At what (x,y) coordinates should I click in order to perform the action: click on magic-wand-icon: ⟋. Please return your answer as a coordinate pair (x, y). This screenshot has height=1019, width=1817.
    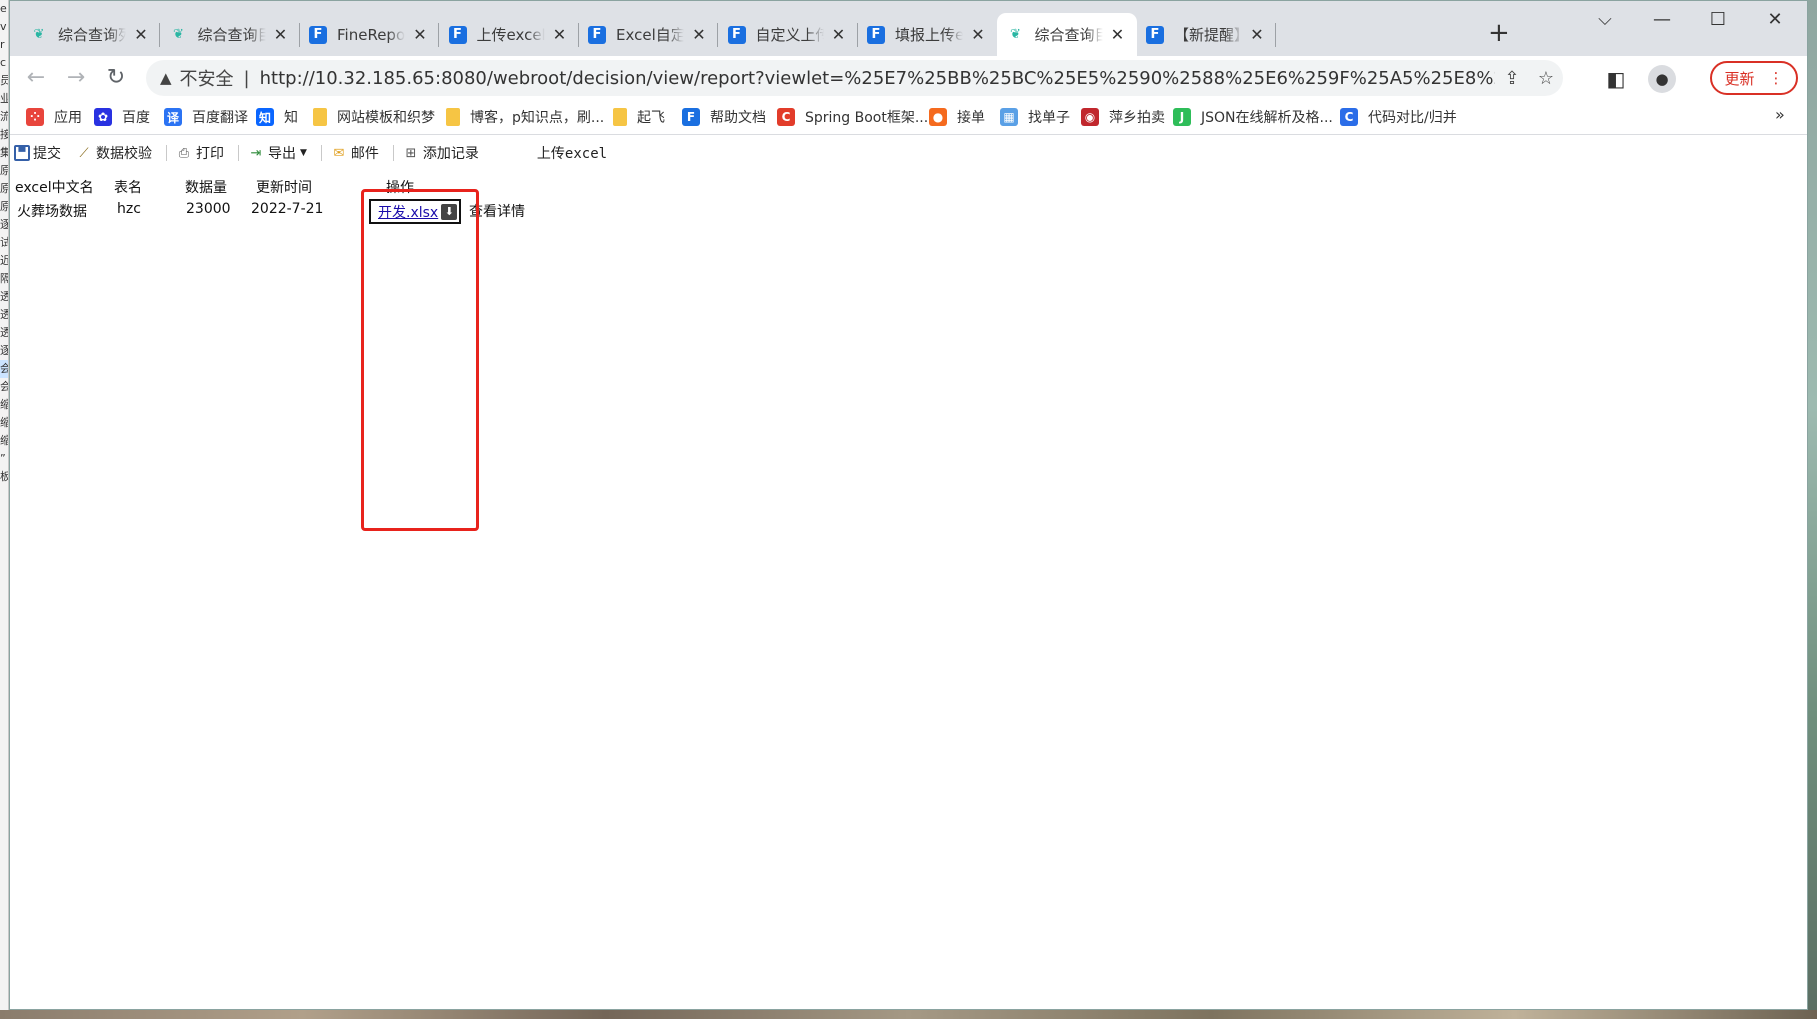
    Looking at the image, I should click on (84, 153).